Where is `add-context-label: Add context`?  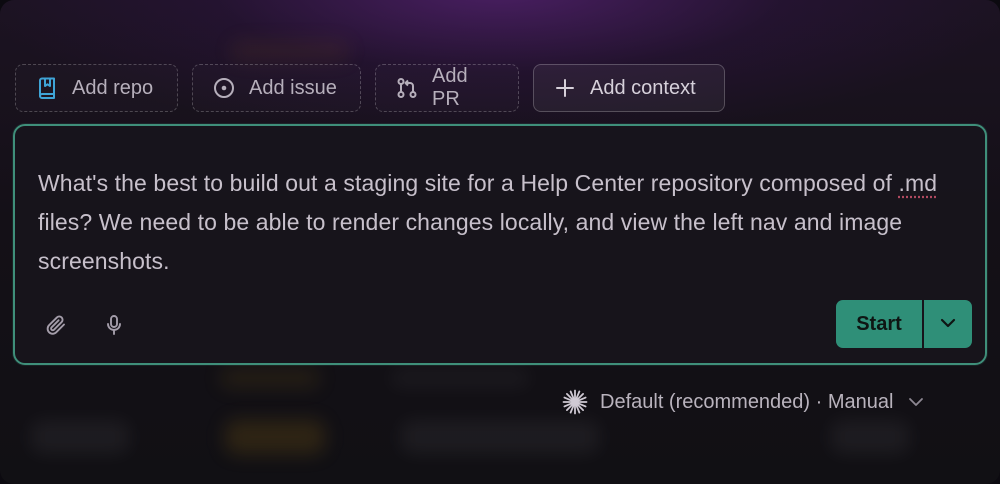 add-context-label: Add context is located at coordinates (643, 87).